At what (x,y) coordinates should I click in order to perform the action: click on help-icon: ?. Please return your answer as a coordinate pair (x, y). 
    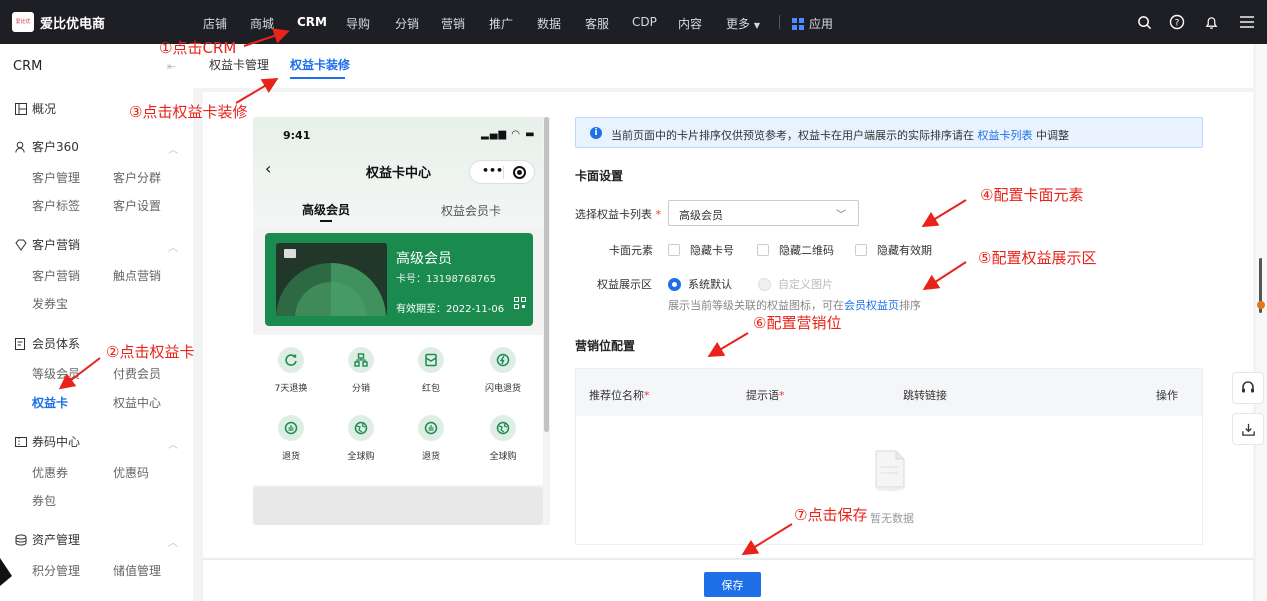
    Looking at the image, I should click on (1177, 22).